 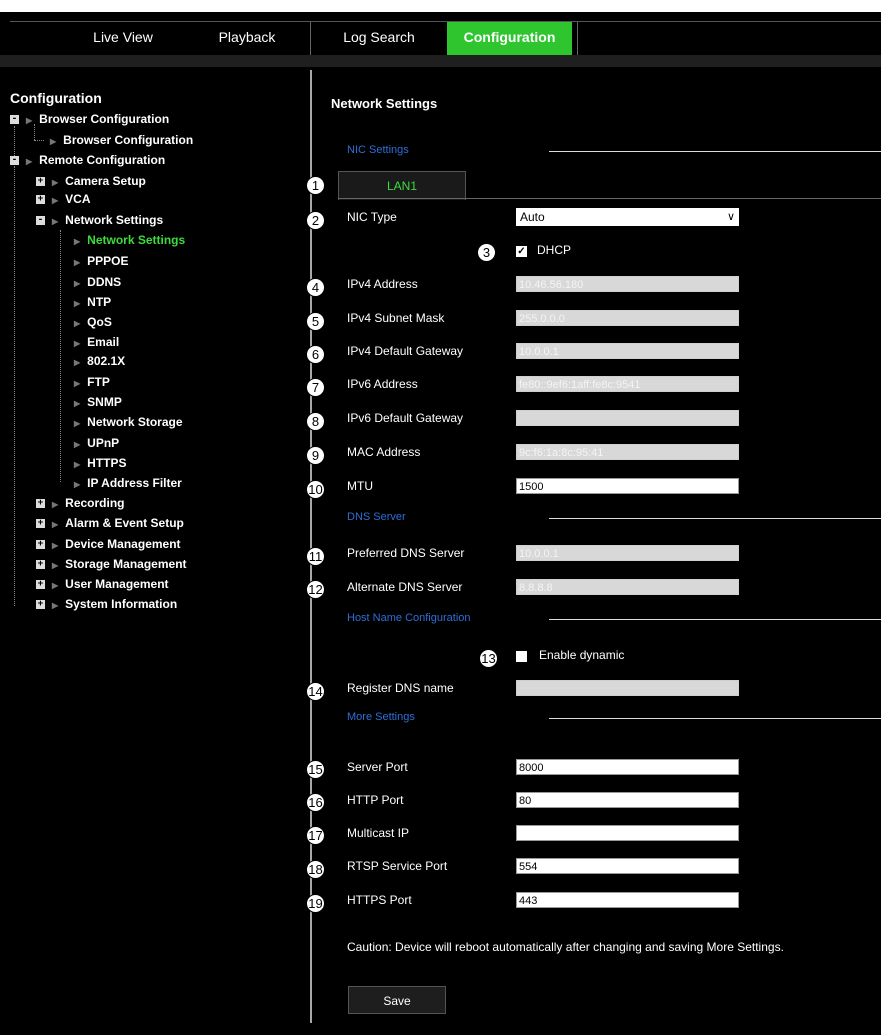 I want to click on sidebar-item-browser-configuration-sub: ▶ Browser Configuration, so click(x=121, y=140).